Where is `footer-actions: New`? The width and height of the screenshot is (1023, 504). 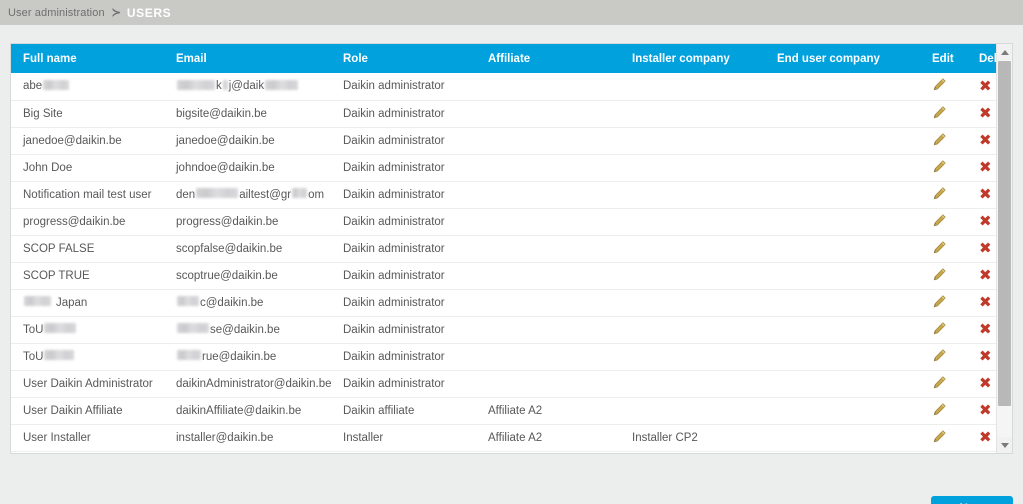
footer-actions: New is located at coordinates (511, 488).